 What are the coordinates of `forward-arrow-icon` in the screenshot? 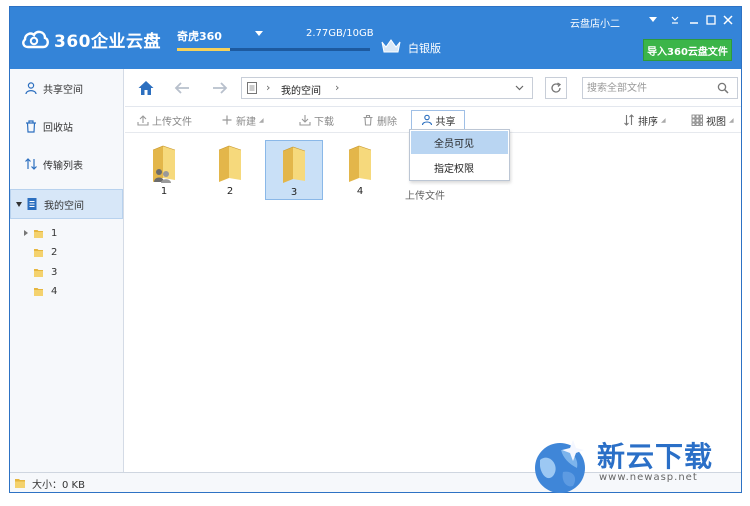 It's located at (220, 88).